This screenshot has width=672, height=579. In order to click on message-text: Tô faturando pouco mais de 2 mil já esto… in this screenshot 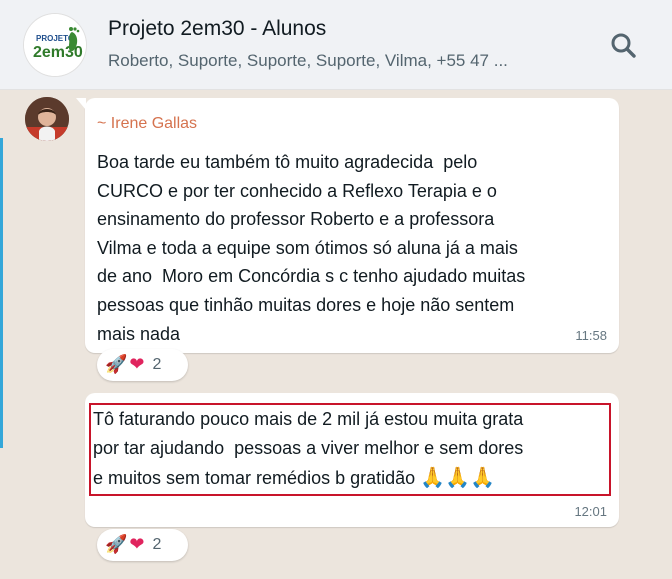, I will do `click(308, 449)`.